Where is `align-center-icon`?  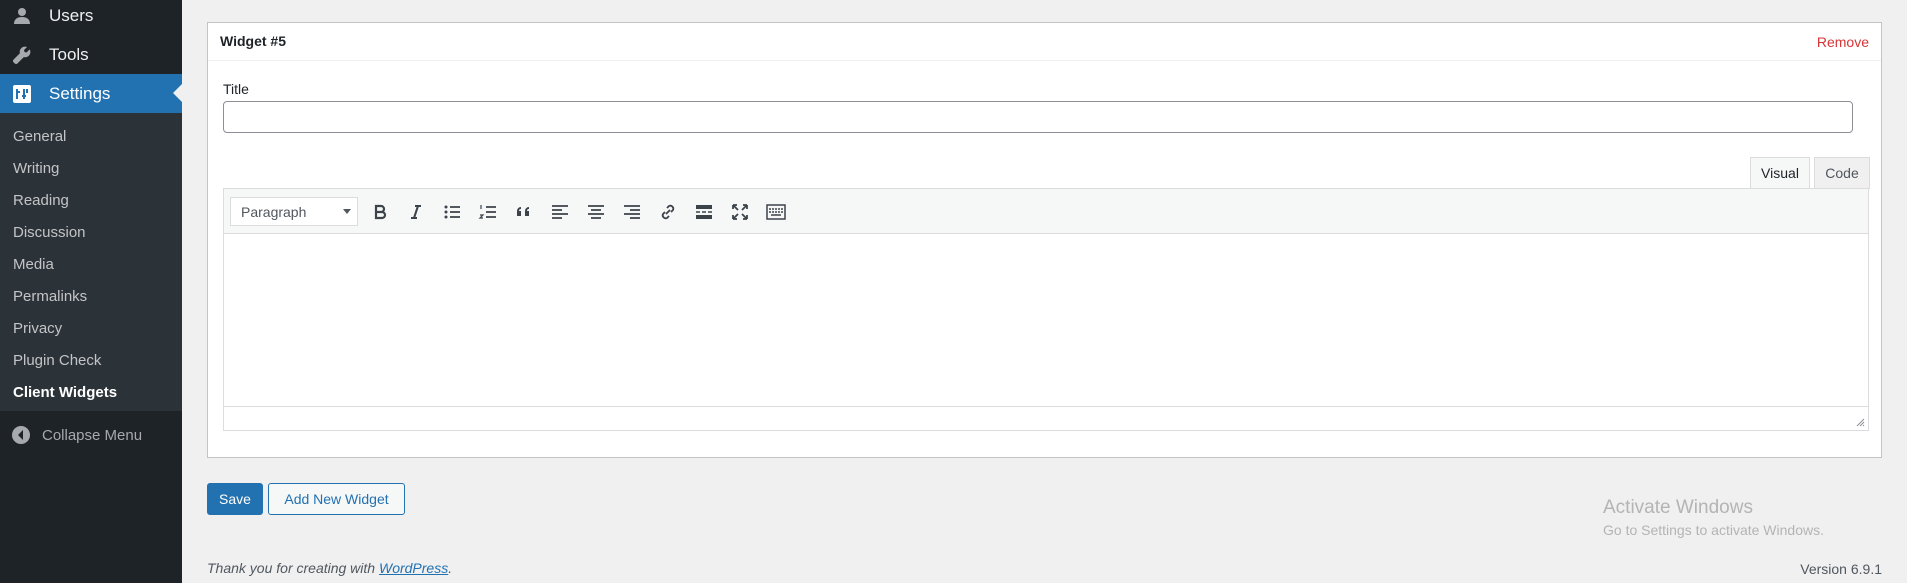
align-center-icon is located at coordinates (596, 212).